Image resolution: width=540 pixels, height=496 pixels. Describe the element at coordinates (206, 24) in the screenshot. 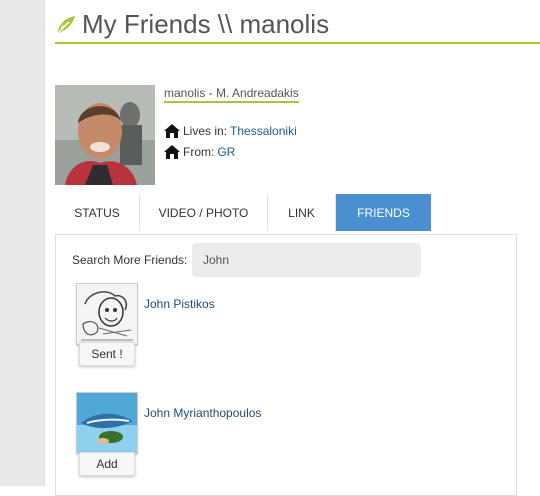

I see `page-title: My Friends \\ manolis` at that location.